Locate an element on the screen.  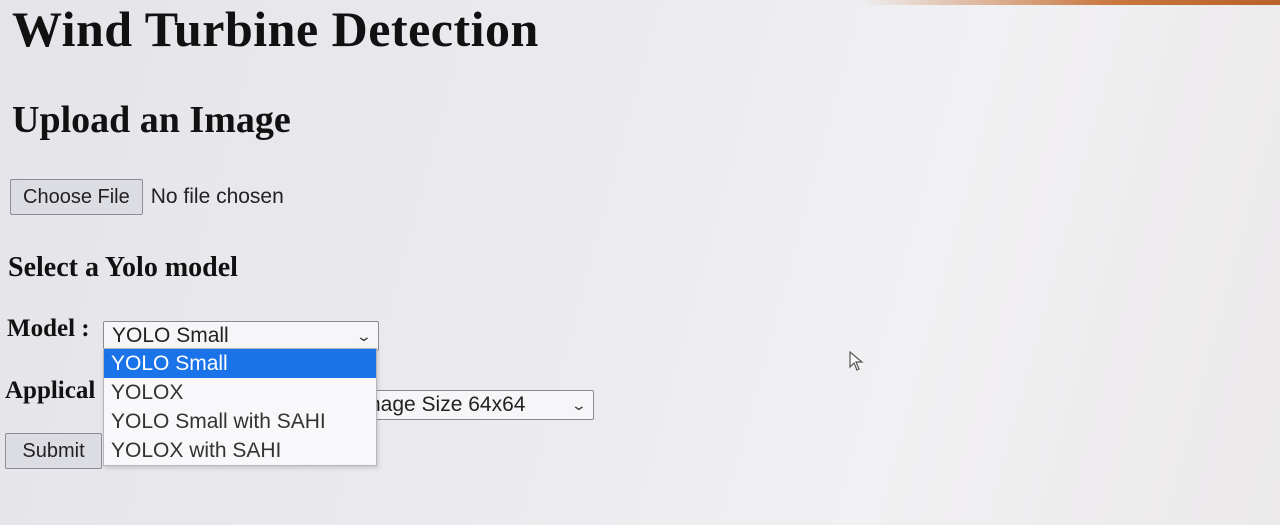
top-edge-accent is located at coordinates (1070, 2).